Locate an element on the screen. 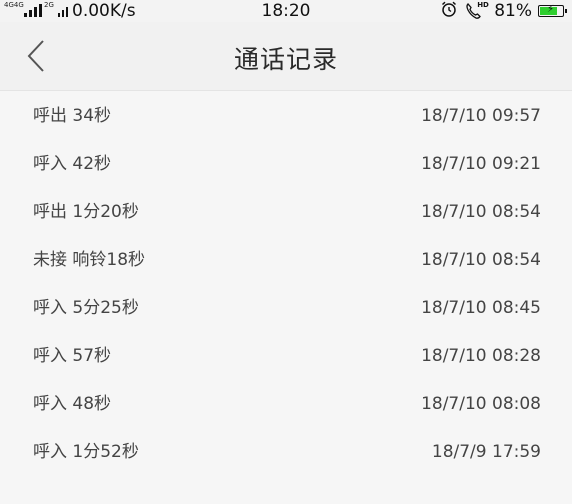  call-log-row: 呼入 1分52秒 18/7/9 17:59 is located at coordinates (286, 451).